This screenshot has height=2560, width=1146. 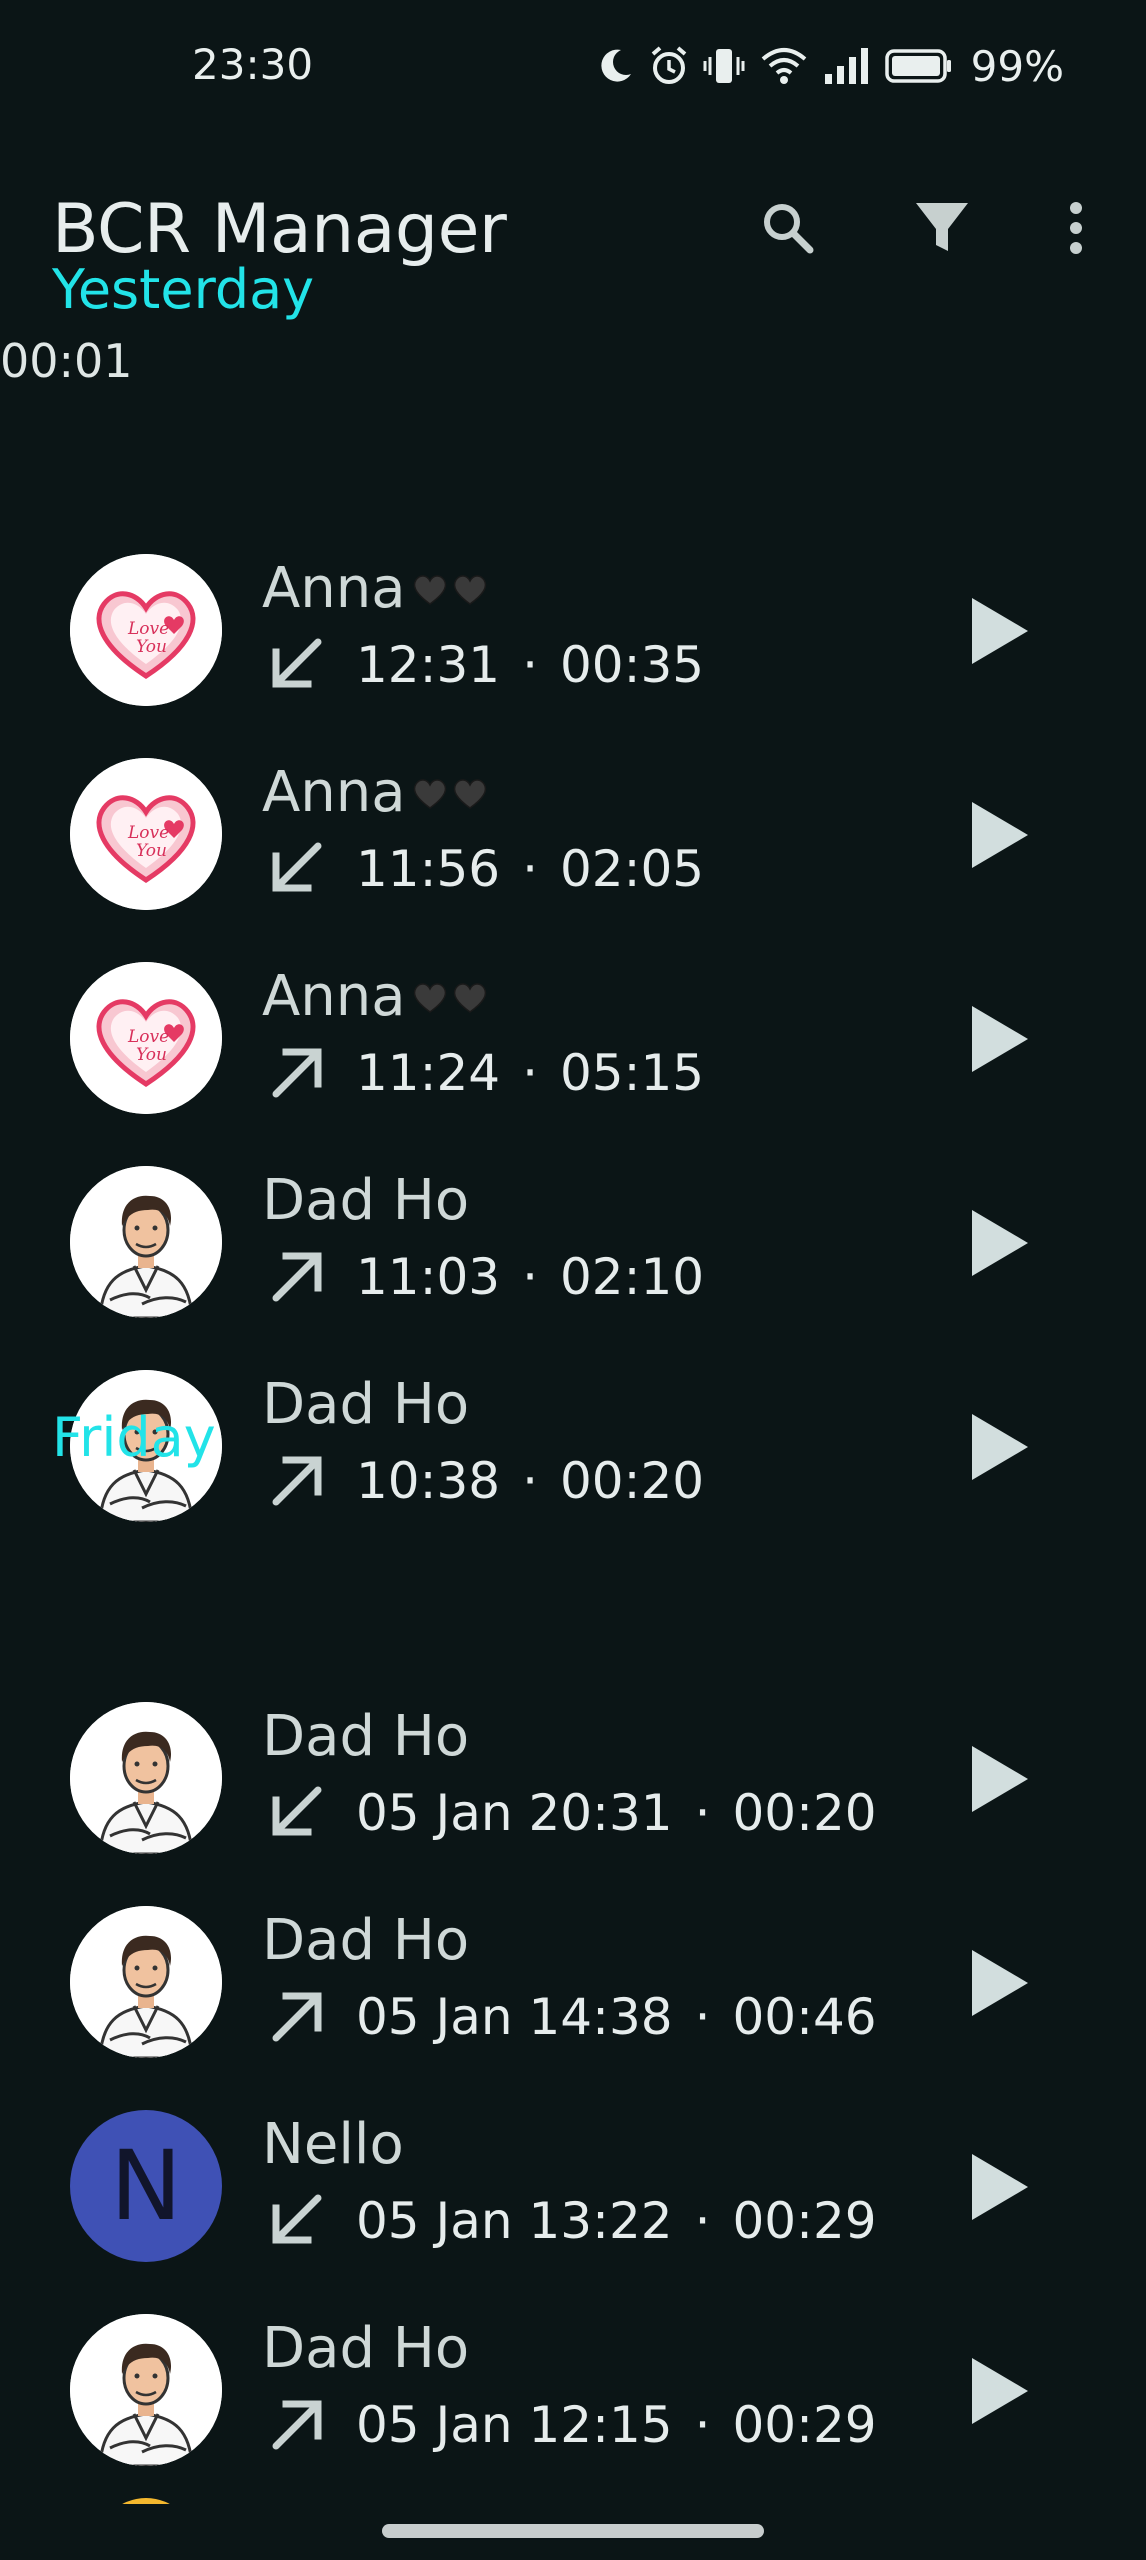 I want to click on recording-row: Love You Anna 11:24 · 05:15, so click(x=573, y=1032).